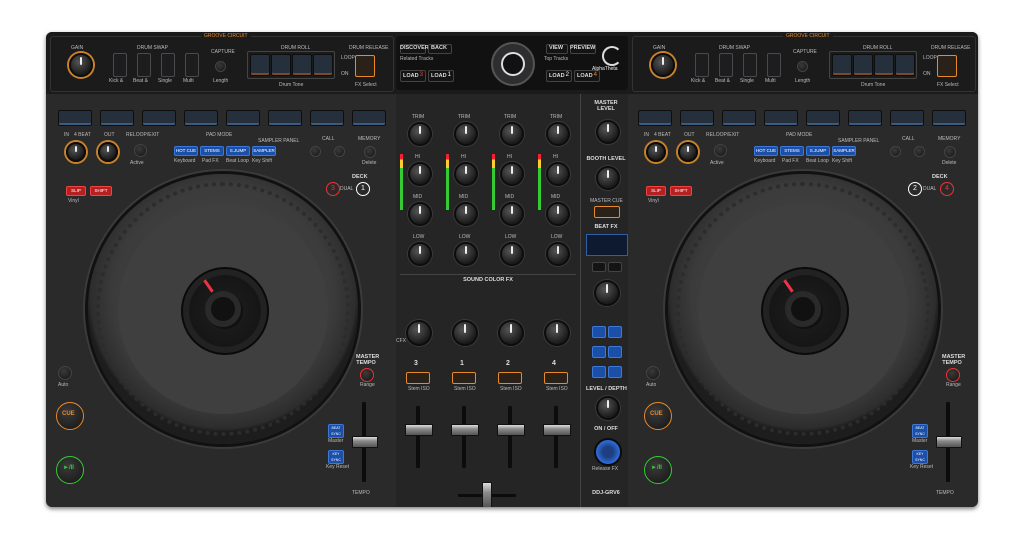  What do you see at coordinates (920, 431) in the screenshot?
I see `beat-sync-button: BEAT SYNC` at bounding box center [920, 431].